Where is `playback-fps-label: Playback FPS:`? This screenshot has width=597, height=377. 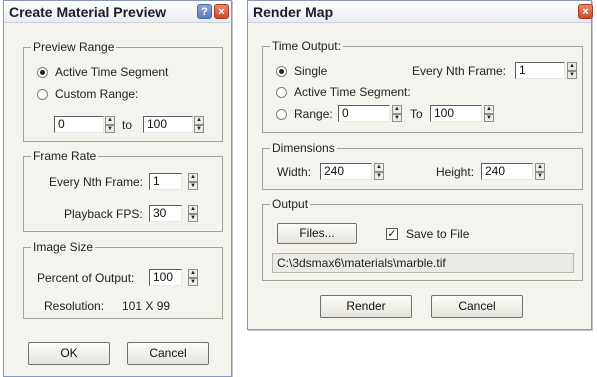
playback-fps-label: Playback FPS: is located at coordinates (103, 214).